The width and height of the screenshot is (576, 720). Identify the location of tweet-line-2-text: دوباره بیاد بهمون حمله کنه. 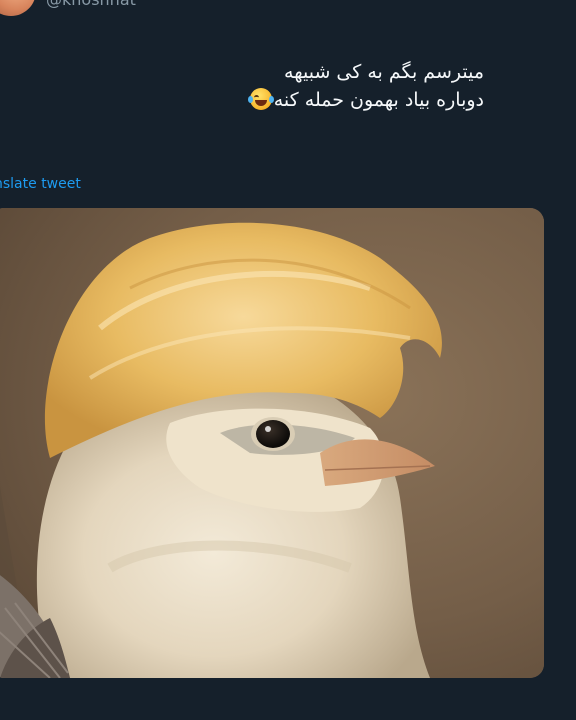
(378, 100).